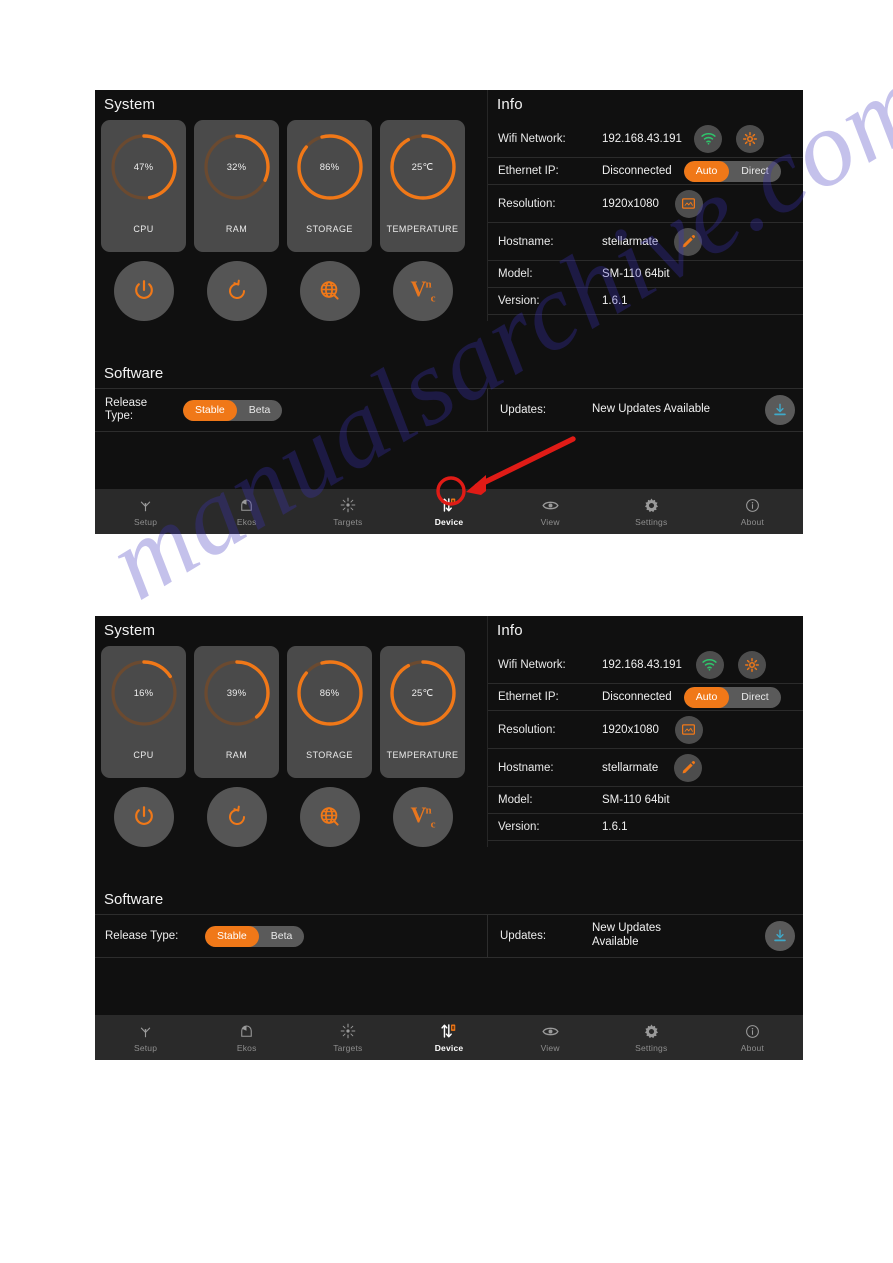 Image resolution: width=893 pixels, height=1263 pixels. I want to click on system-action-list: Vnc, so click(291, 286).